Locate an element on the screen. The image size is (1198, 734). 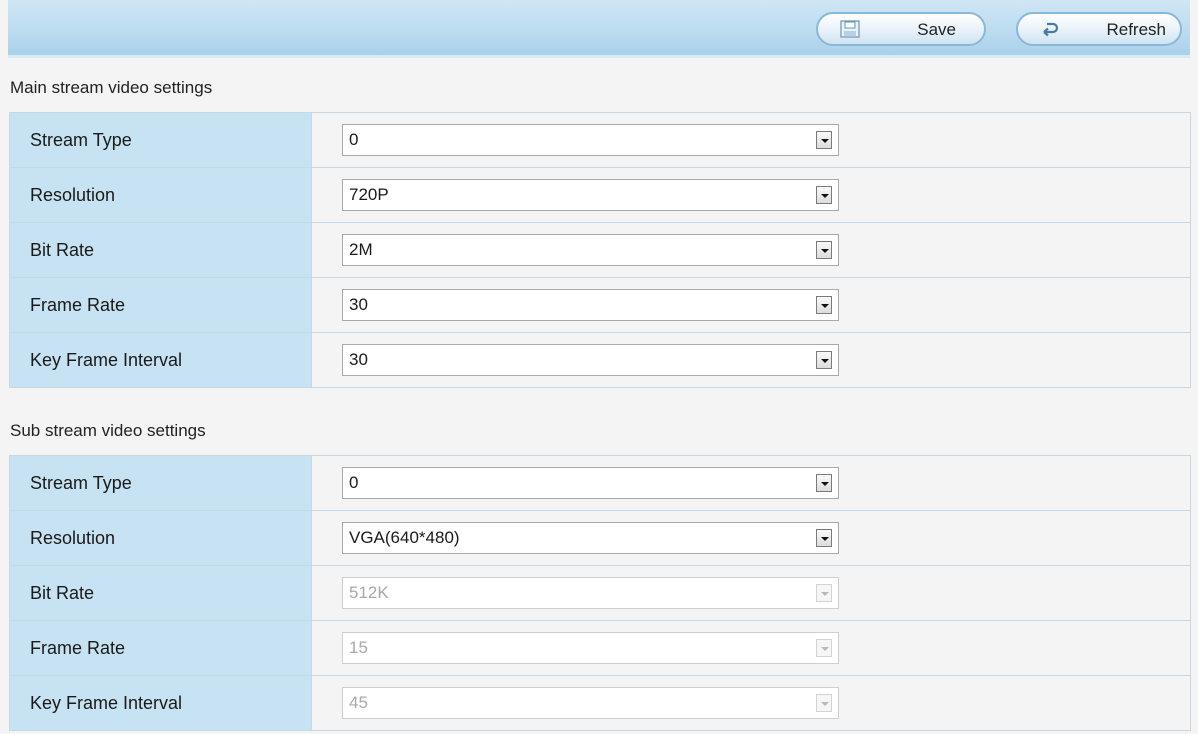
sub-stream-title: Sub stream video settings is located at coordinates (108, 430).